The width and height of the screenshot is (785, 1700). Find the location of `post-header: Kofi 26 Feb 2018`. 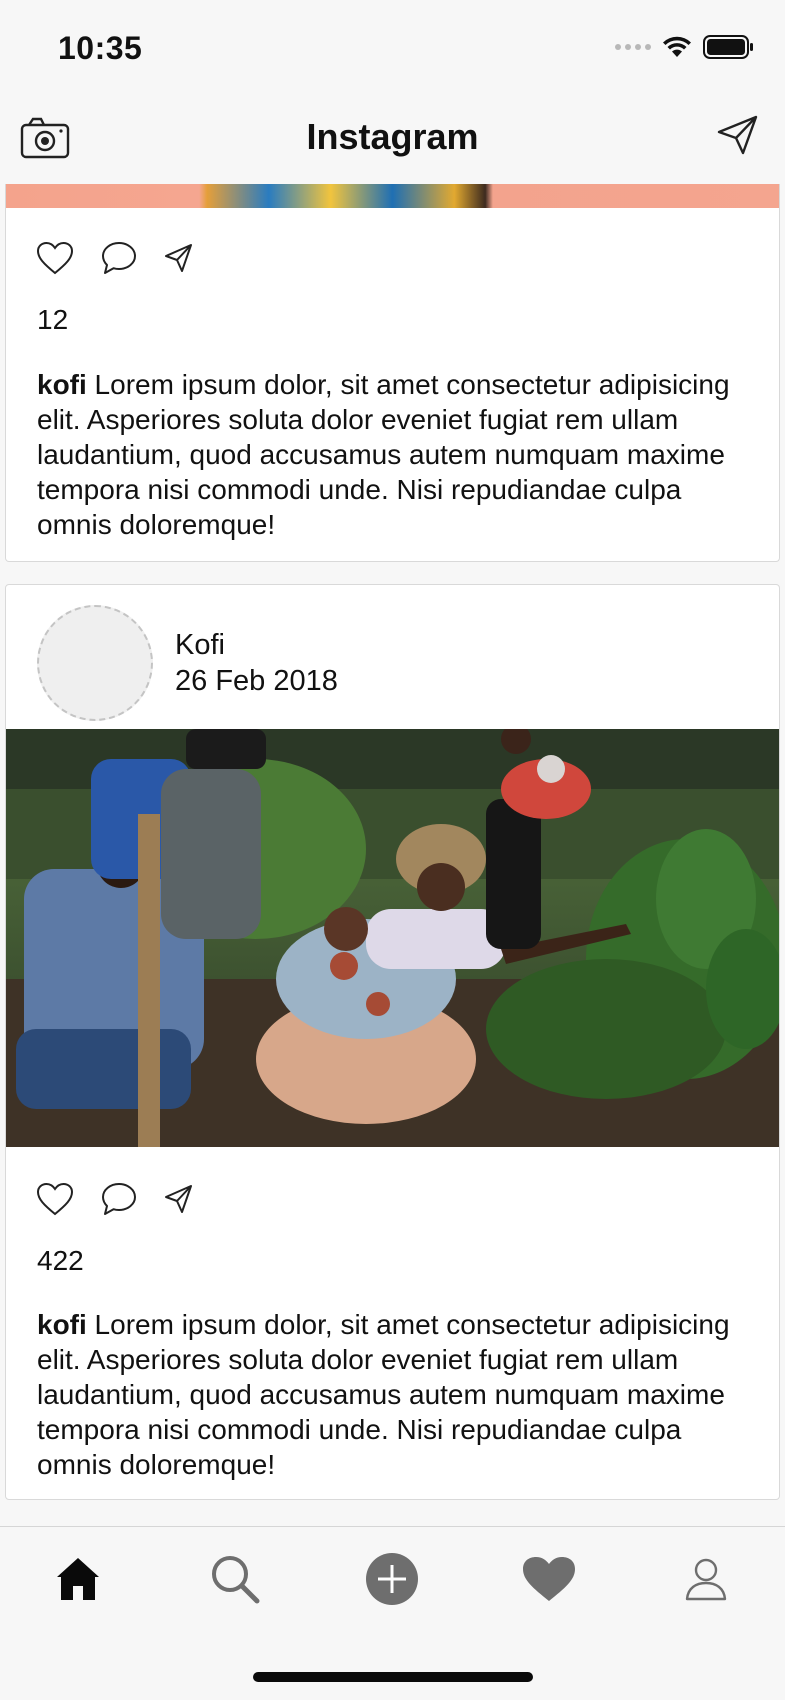

post-header: Kofi 26 Feb 2018 is located at coordinates (393, 657).